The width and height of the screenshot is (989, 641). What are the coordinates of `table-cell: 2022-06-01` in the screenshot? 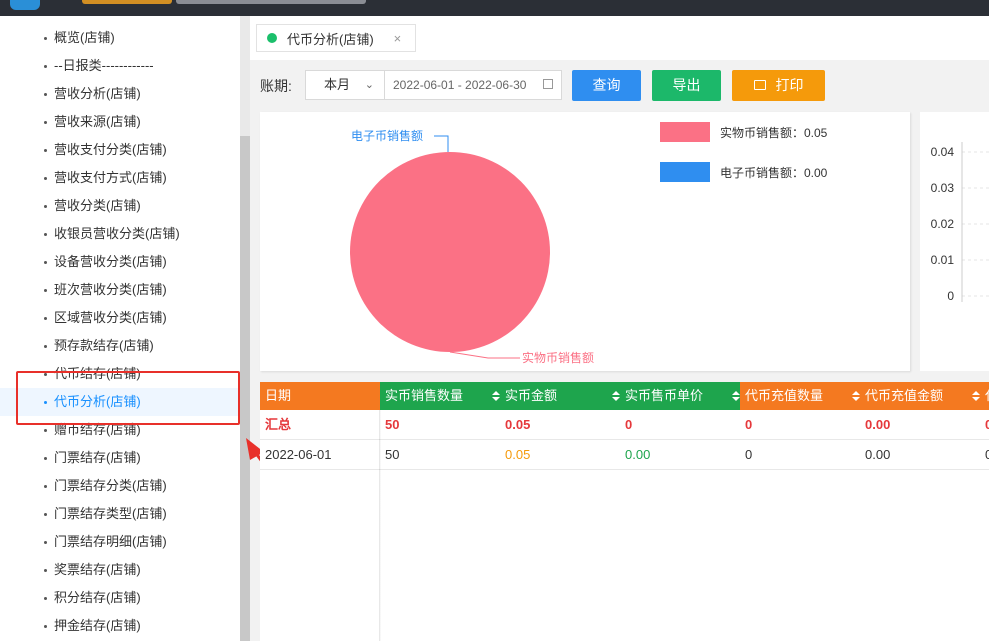 It's located at (298, 454).